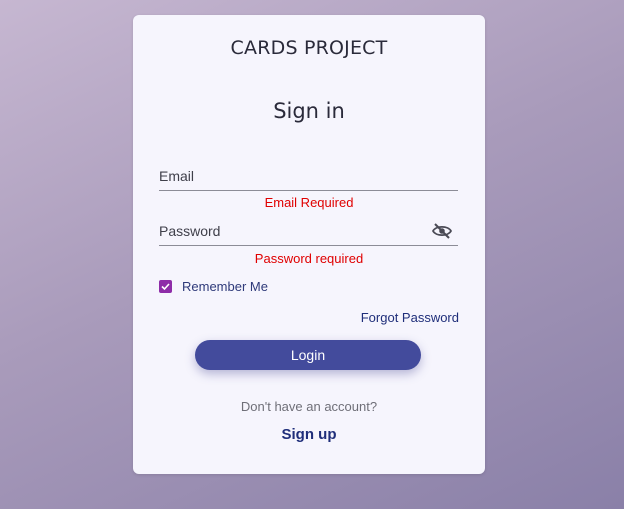 The width and height of the screenshot is (624, 509). I want to click on remember-me-label: Remember Me, so click(225, 286).